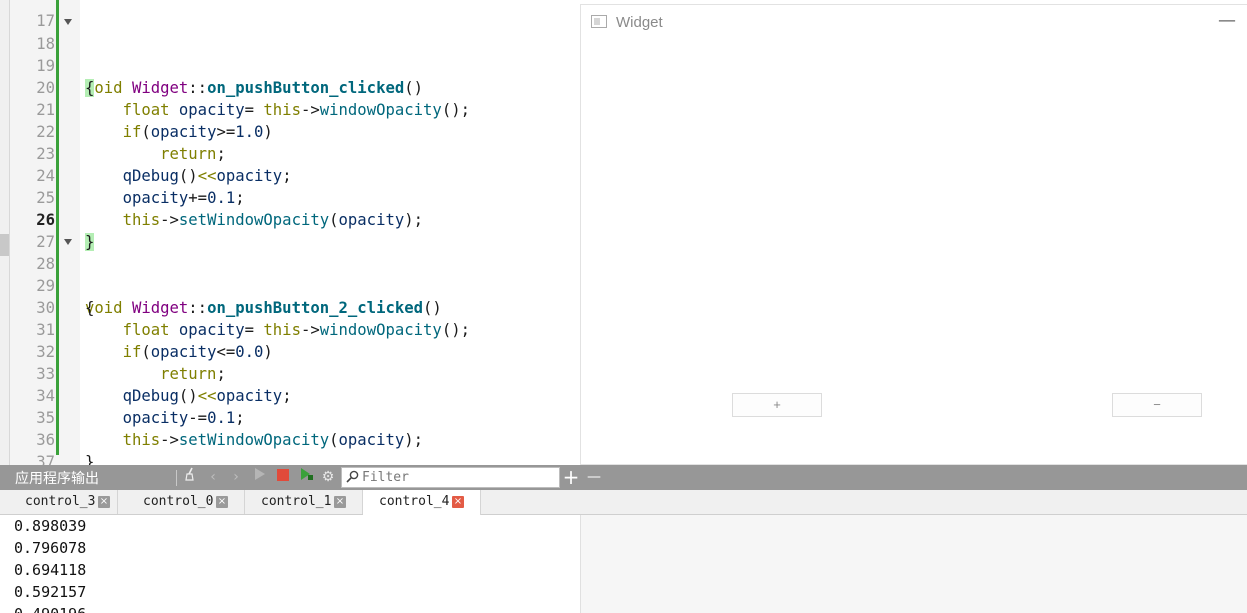 This screenshot has height=613, width=1247. Describe the element at coordinates (290, 307) in the screenshot. I see `code-line: 30 float opacity= this->windowOpacity();` at that location.